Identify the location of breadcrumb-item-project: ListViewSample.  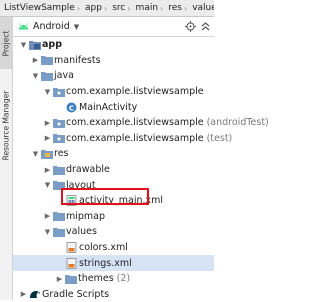
(38, 8).